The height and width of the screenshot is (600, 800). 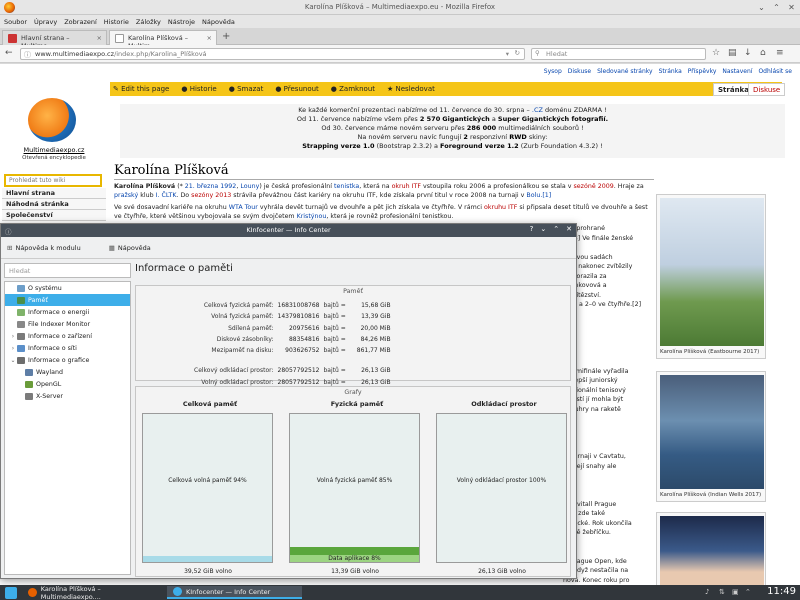 I want to click on menu-item: Historie, so click(x=116, y=22).